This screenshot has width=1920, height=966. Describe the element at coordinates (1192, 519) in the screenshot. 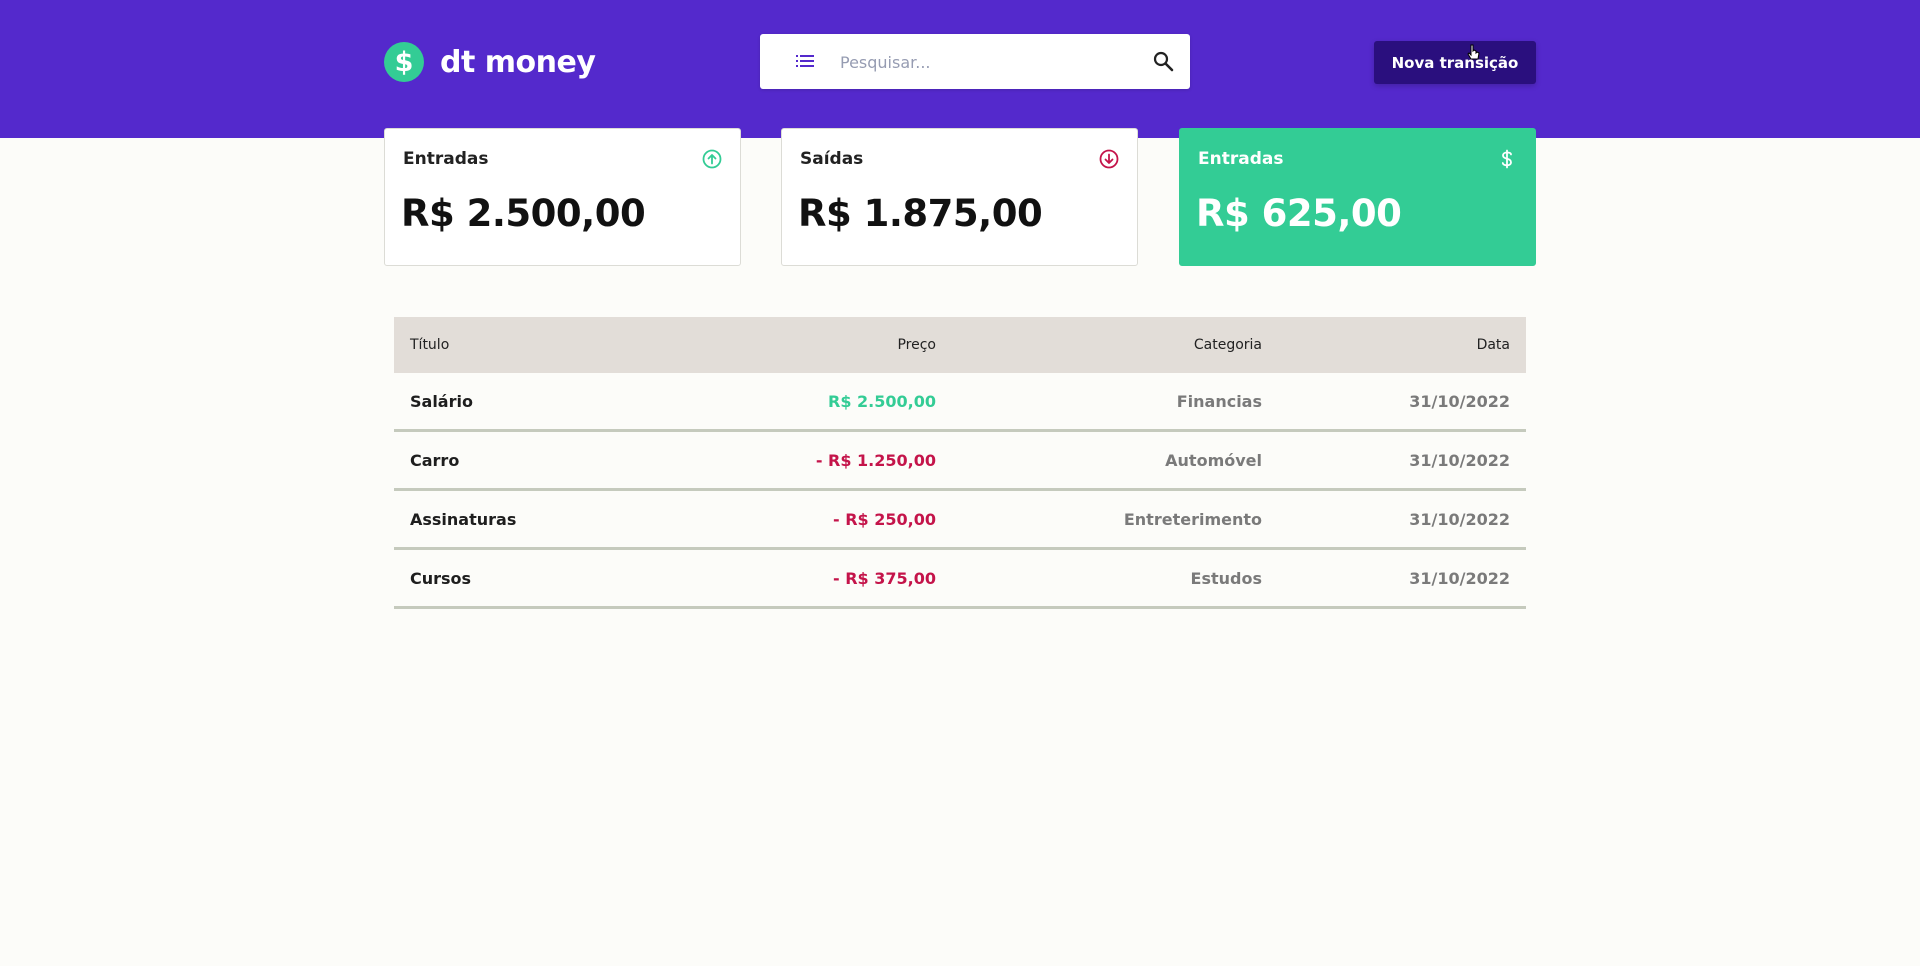

I see `row-category: Entreterimento` at that location.